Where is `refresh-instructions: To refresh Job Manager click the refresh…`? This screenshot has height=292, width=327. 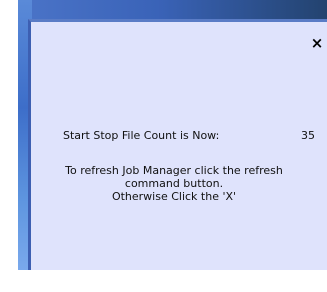
refresh-instructions: To refresh Job Manager click the refresh… is located at coordinates (177, 183).